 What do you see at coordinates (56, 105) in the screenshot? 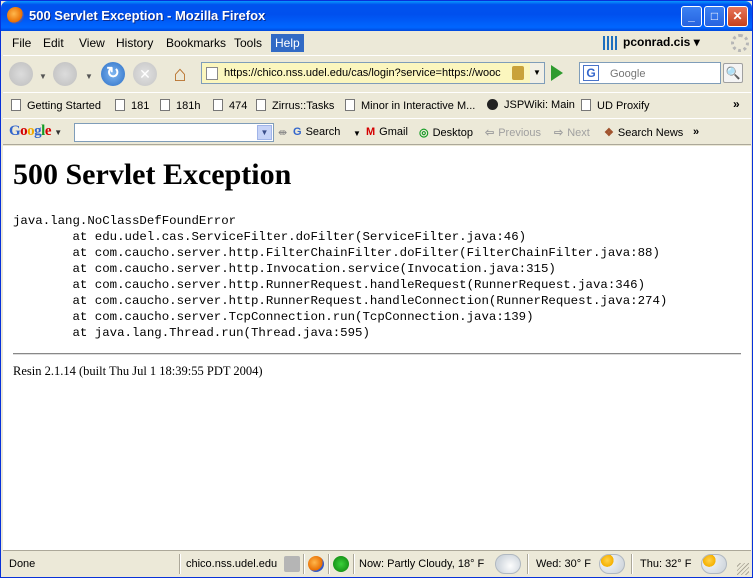
I see `bookmark-item: Getting Started` at bounding box center [56, 105].